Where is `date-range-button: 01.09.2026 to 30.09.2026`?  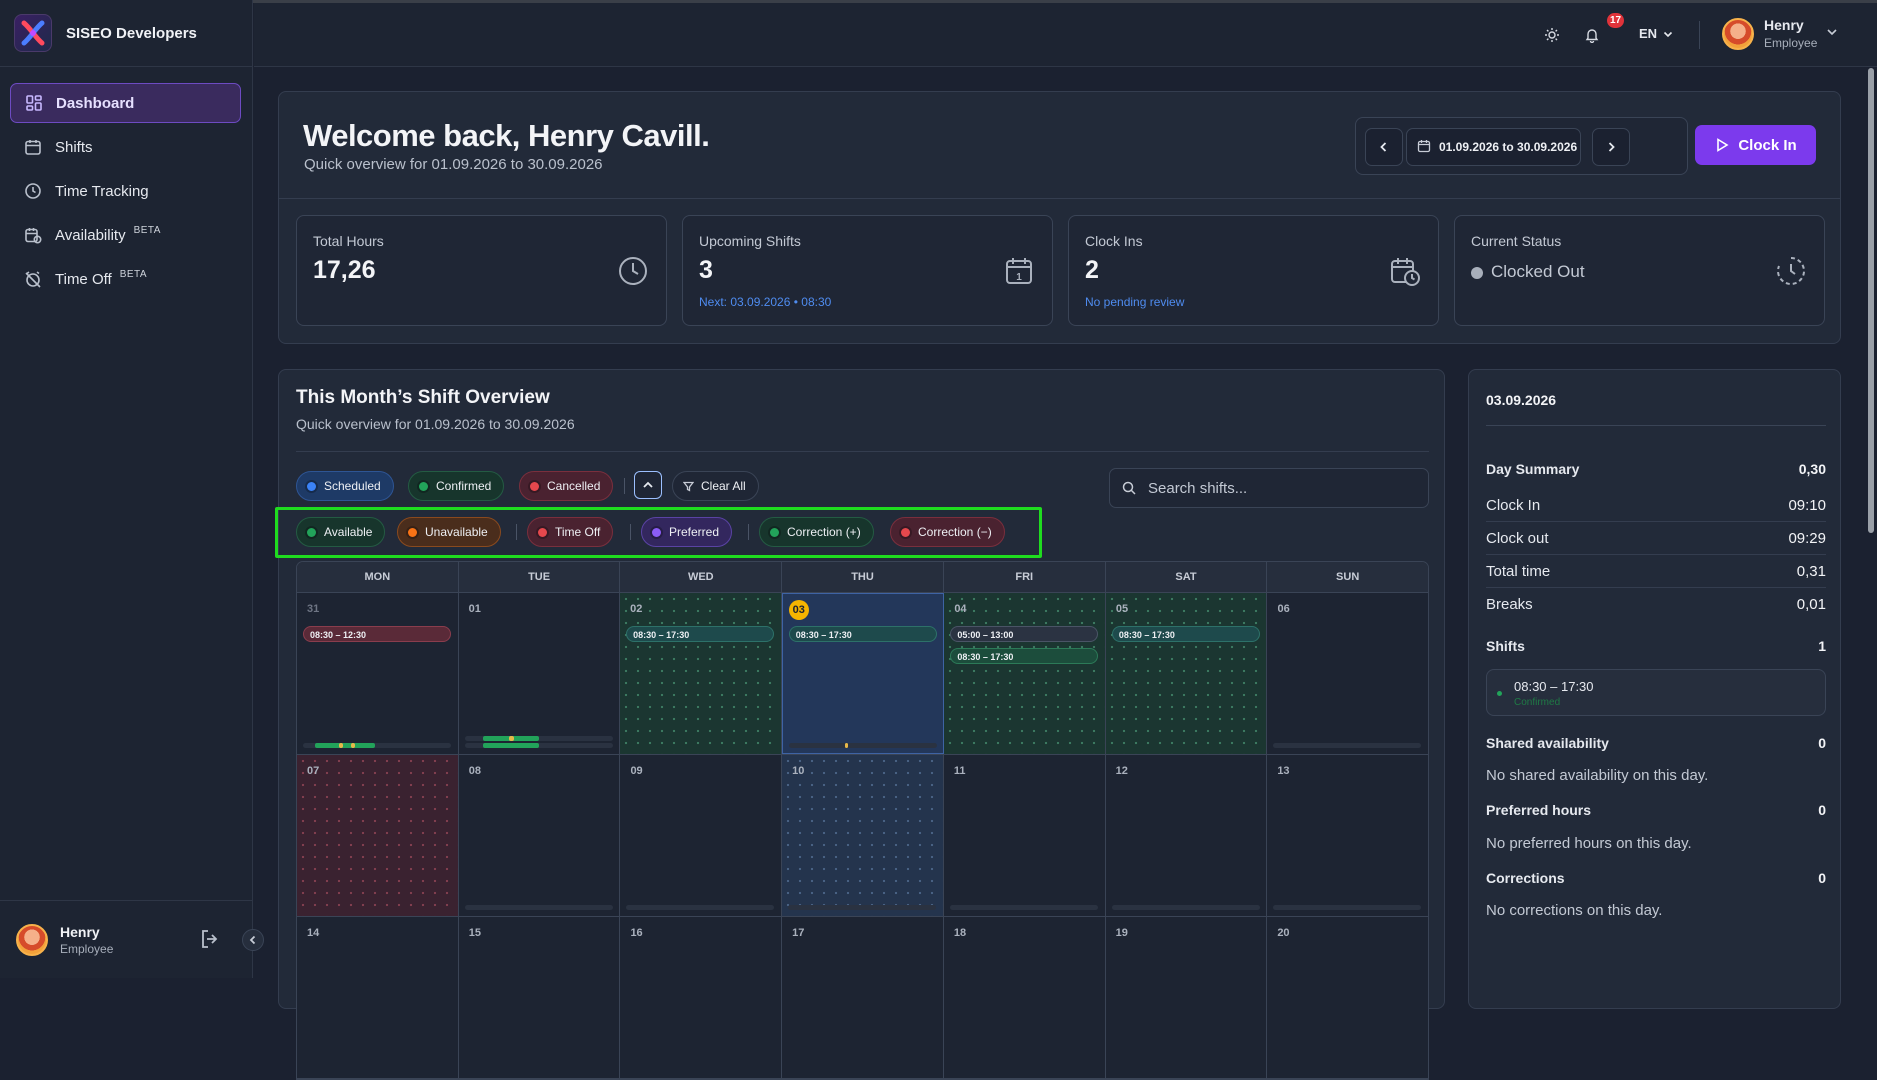 date-range-button: 01.09.2026 to 30.09.2026 is located at coordinates (1493, 147).